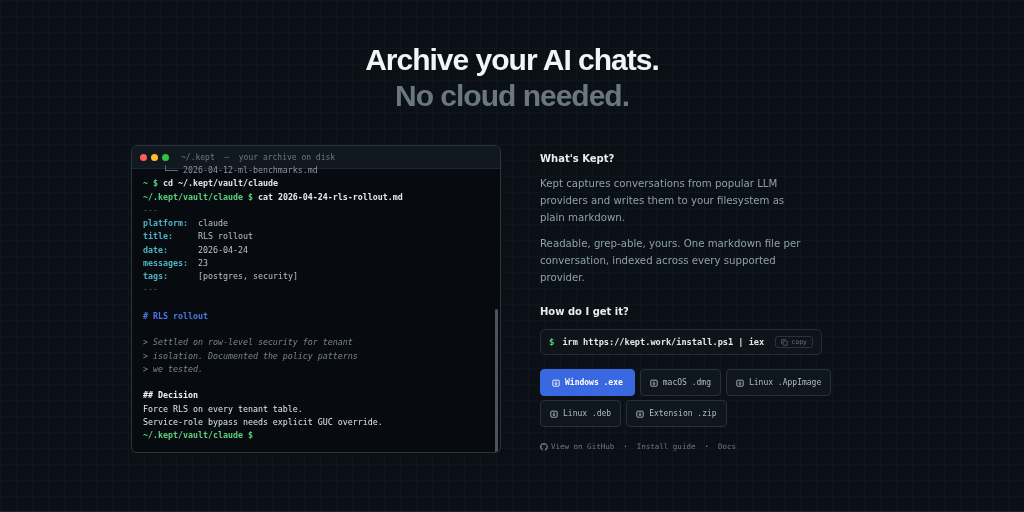 This screenshot has height=512, width=1024. I want to click on frontmatter-key: title:, so click(170, 237).